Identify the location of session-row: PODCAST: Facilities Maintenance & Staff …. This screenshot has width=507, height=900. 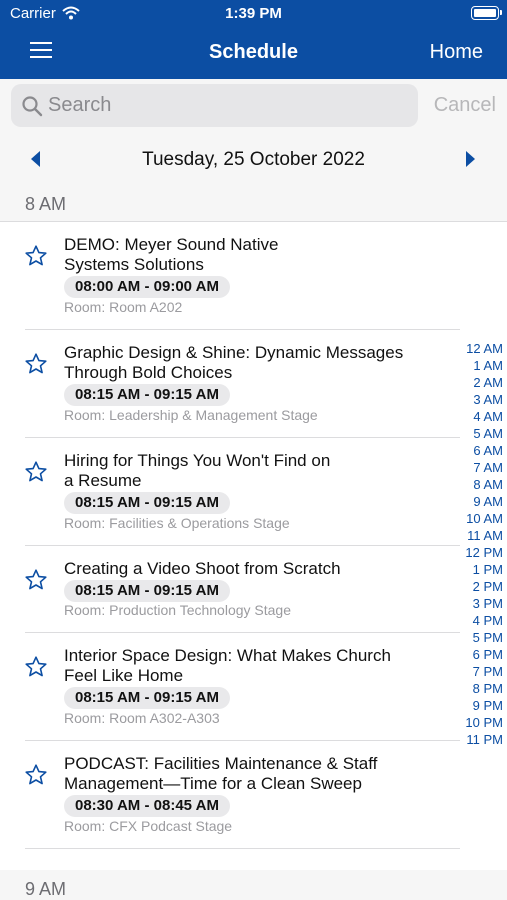
(230, 794).